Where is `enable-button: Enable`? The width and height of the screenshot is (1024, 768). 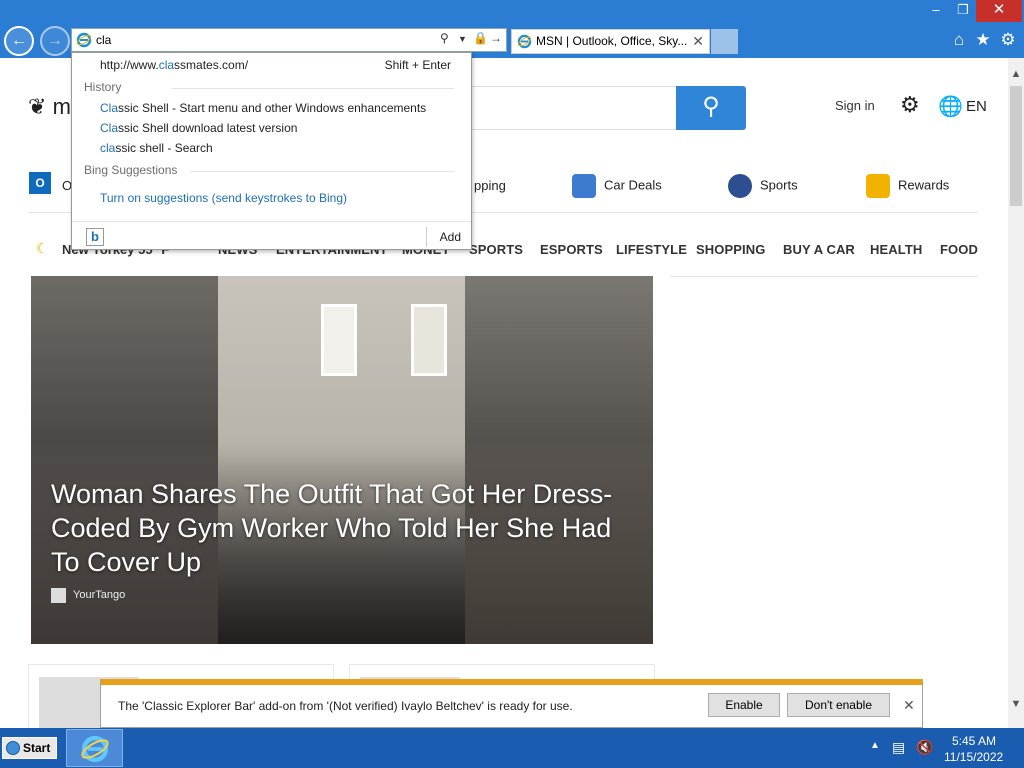
enable-button: Enable is located at coordinates (744, 705).